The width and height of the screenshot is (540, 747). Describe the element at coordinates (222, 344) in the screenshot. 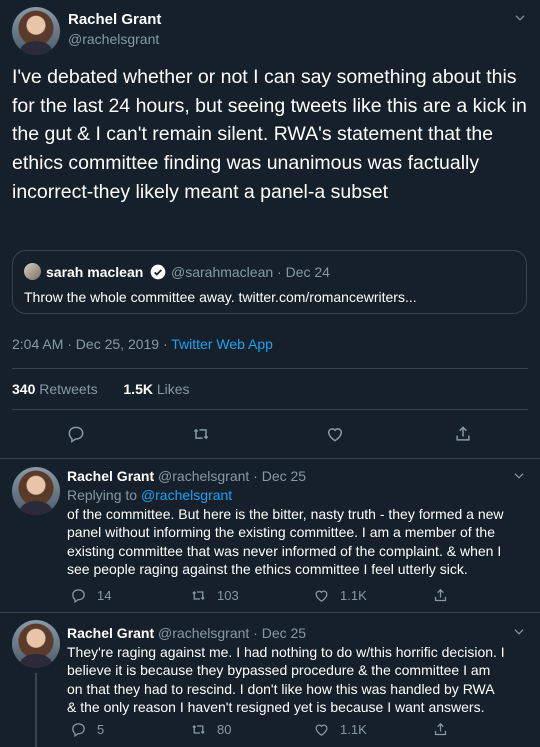

I see `source-app-link: Twitter Web App` at that location.